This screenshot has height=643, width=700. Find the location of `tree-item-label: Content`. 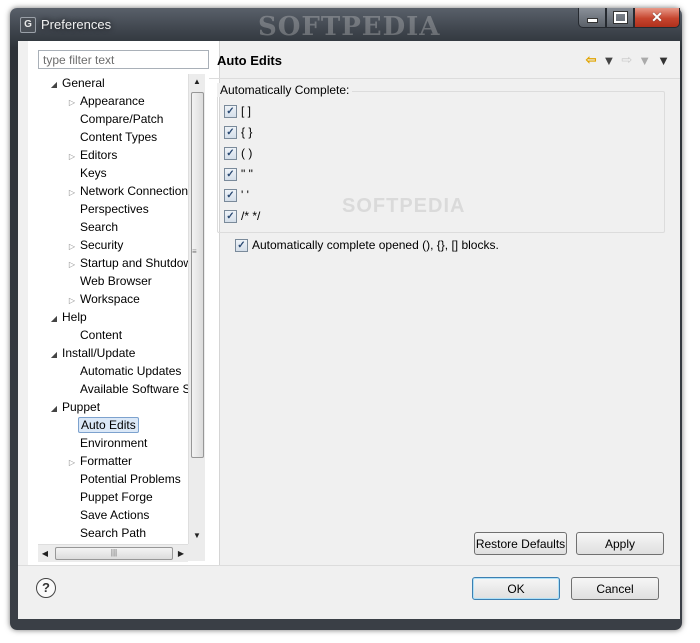

tree-item-label: Content is located at coordinates (101, 335).